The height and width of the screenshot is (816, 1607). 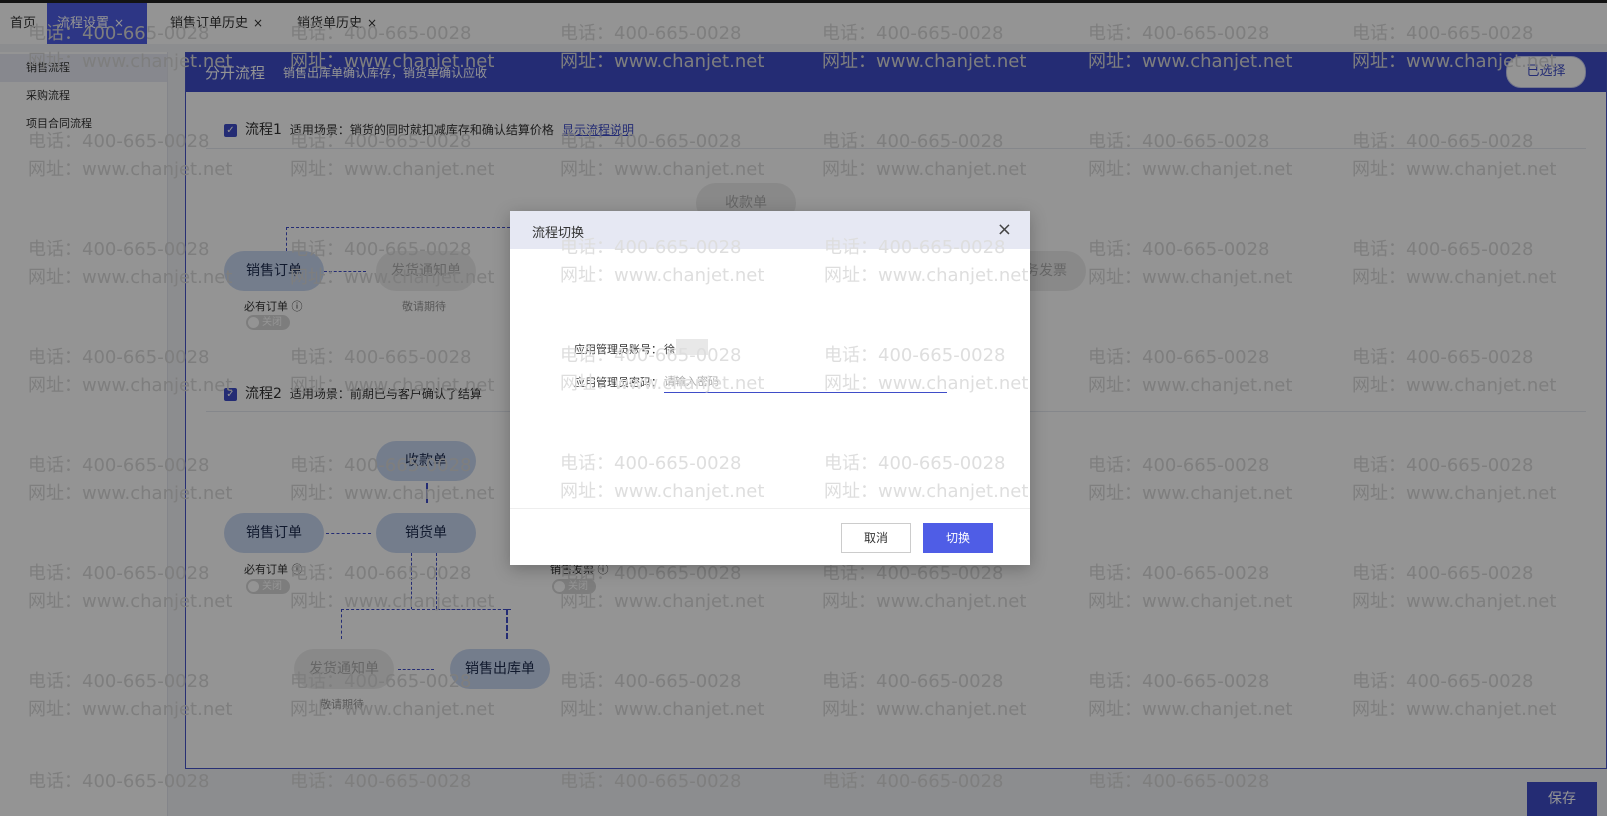 What do you see at coordinates (558, 233) in the screenshot?
I see `dialog-title: 流程切换` at bounding box center [558, 233].